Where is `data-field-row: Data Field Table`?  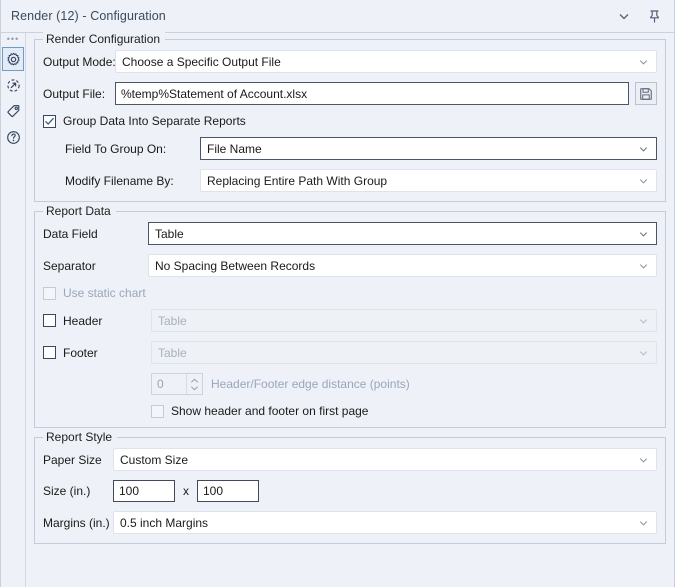 data-field-row: Data Field Table is located at coordinates (350, 233).